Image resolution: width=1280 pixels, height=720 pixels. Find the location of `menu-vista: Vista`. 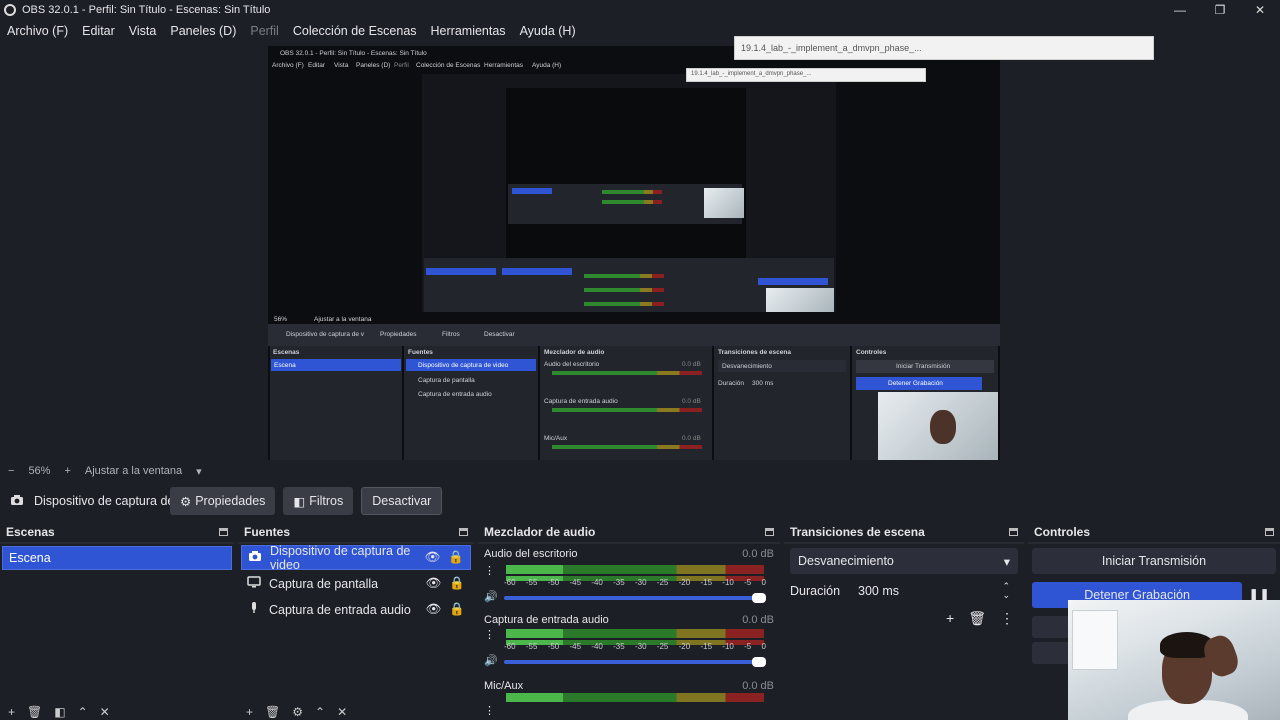

menu-vista: Vista is located at coordinates (143, 31).